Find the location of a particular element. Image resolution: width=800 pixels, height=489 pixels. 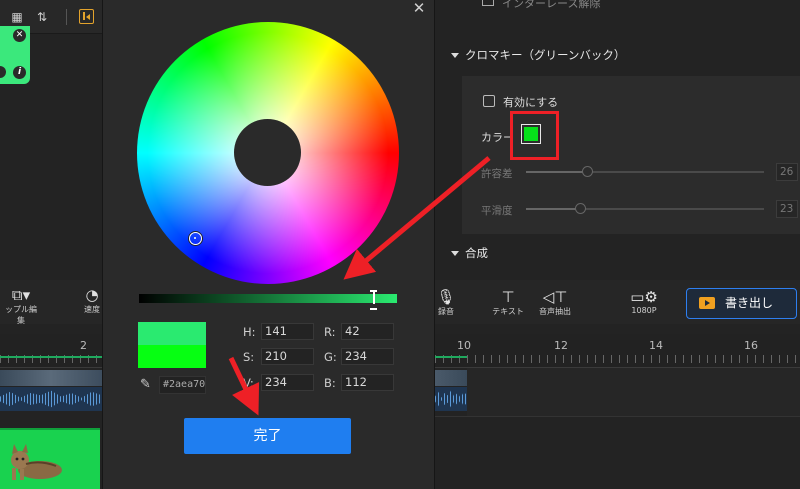

blue-input: 112 is located at coordinates (367, 382).